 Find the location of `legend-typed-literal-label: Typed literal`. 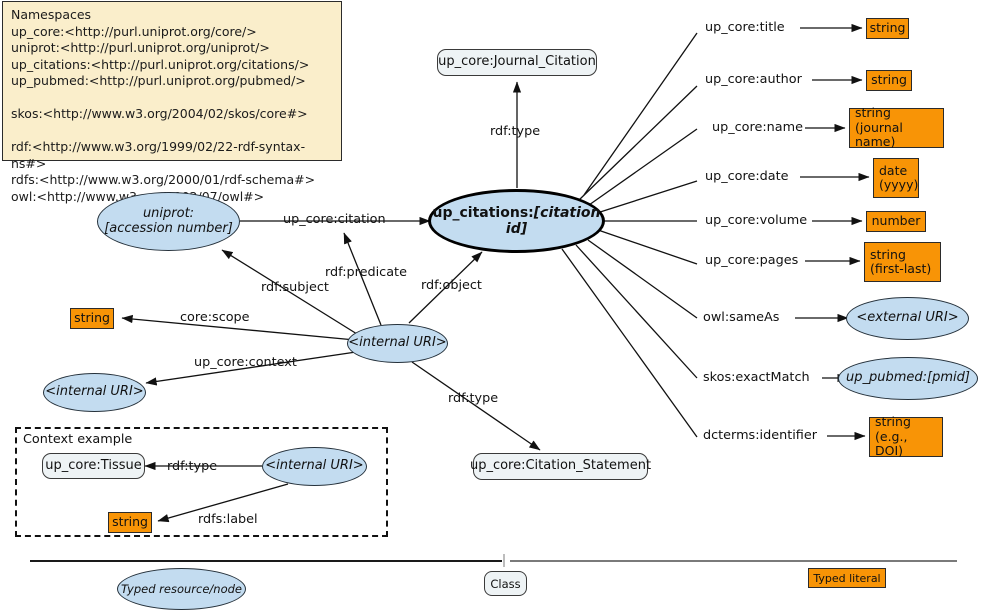

legend-typed-literal-label: Typed literal is located at coordinates (847, 578).